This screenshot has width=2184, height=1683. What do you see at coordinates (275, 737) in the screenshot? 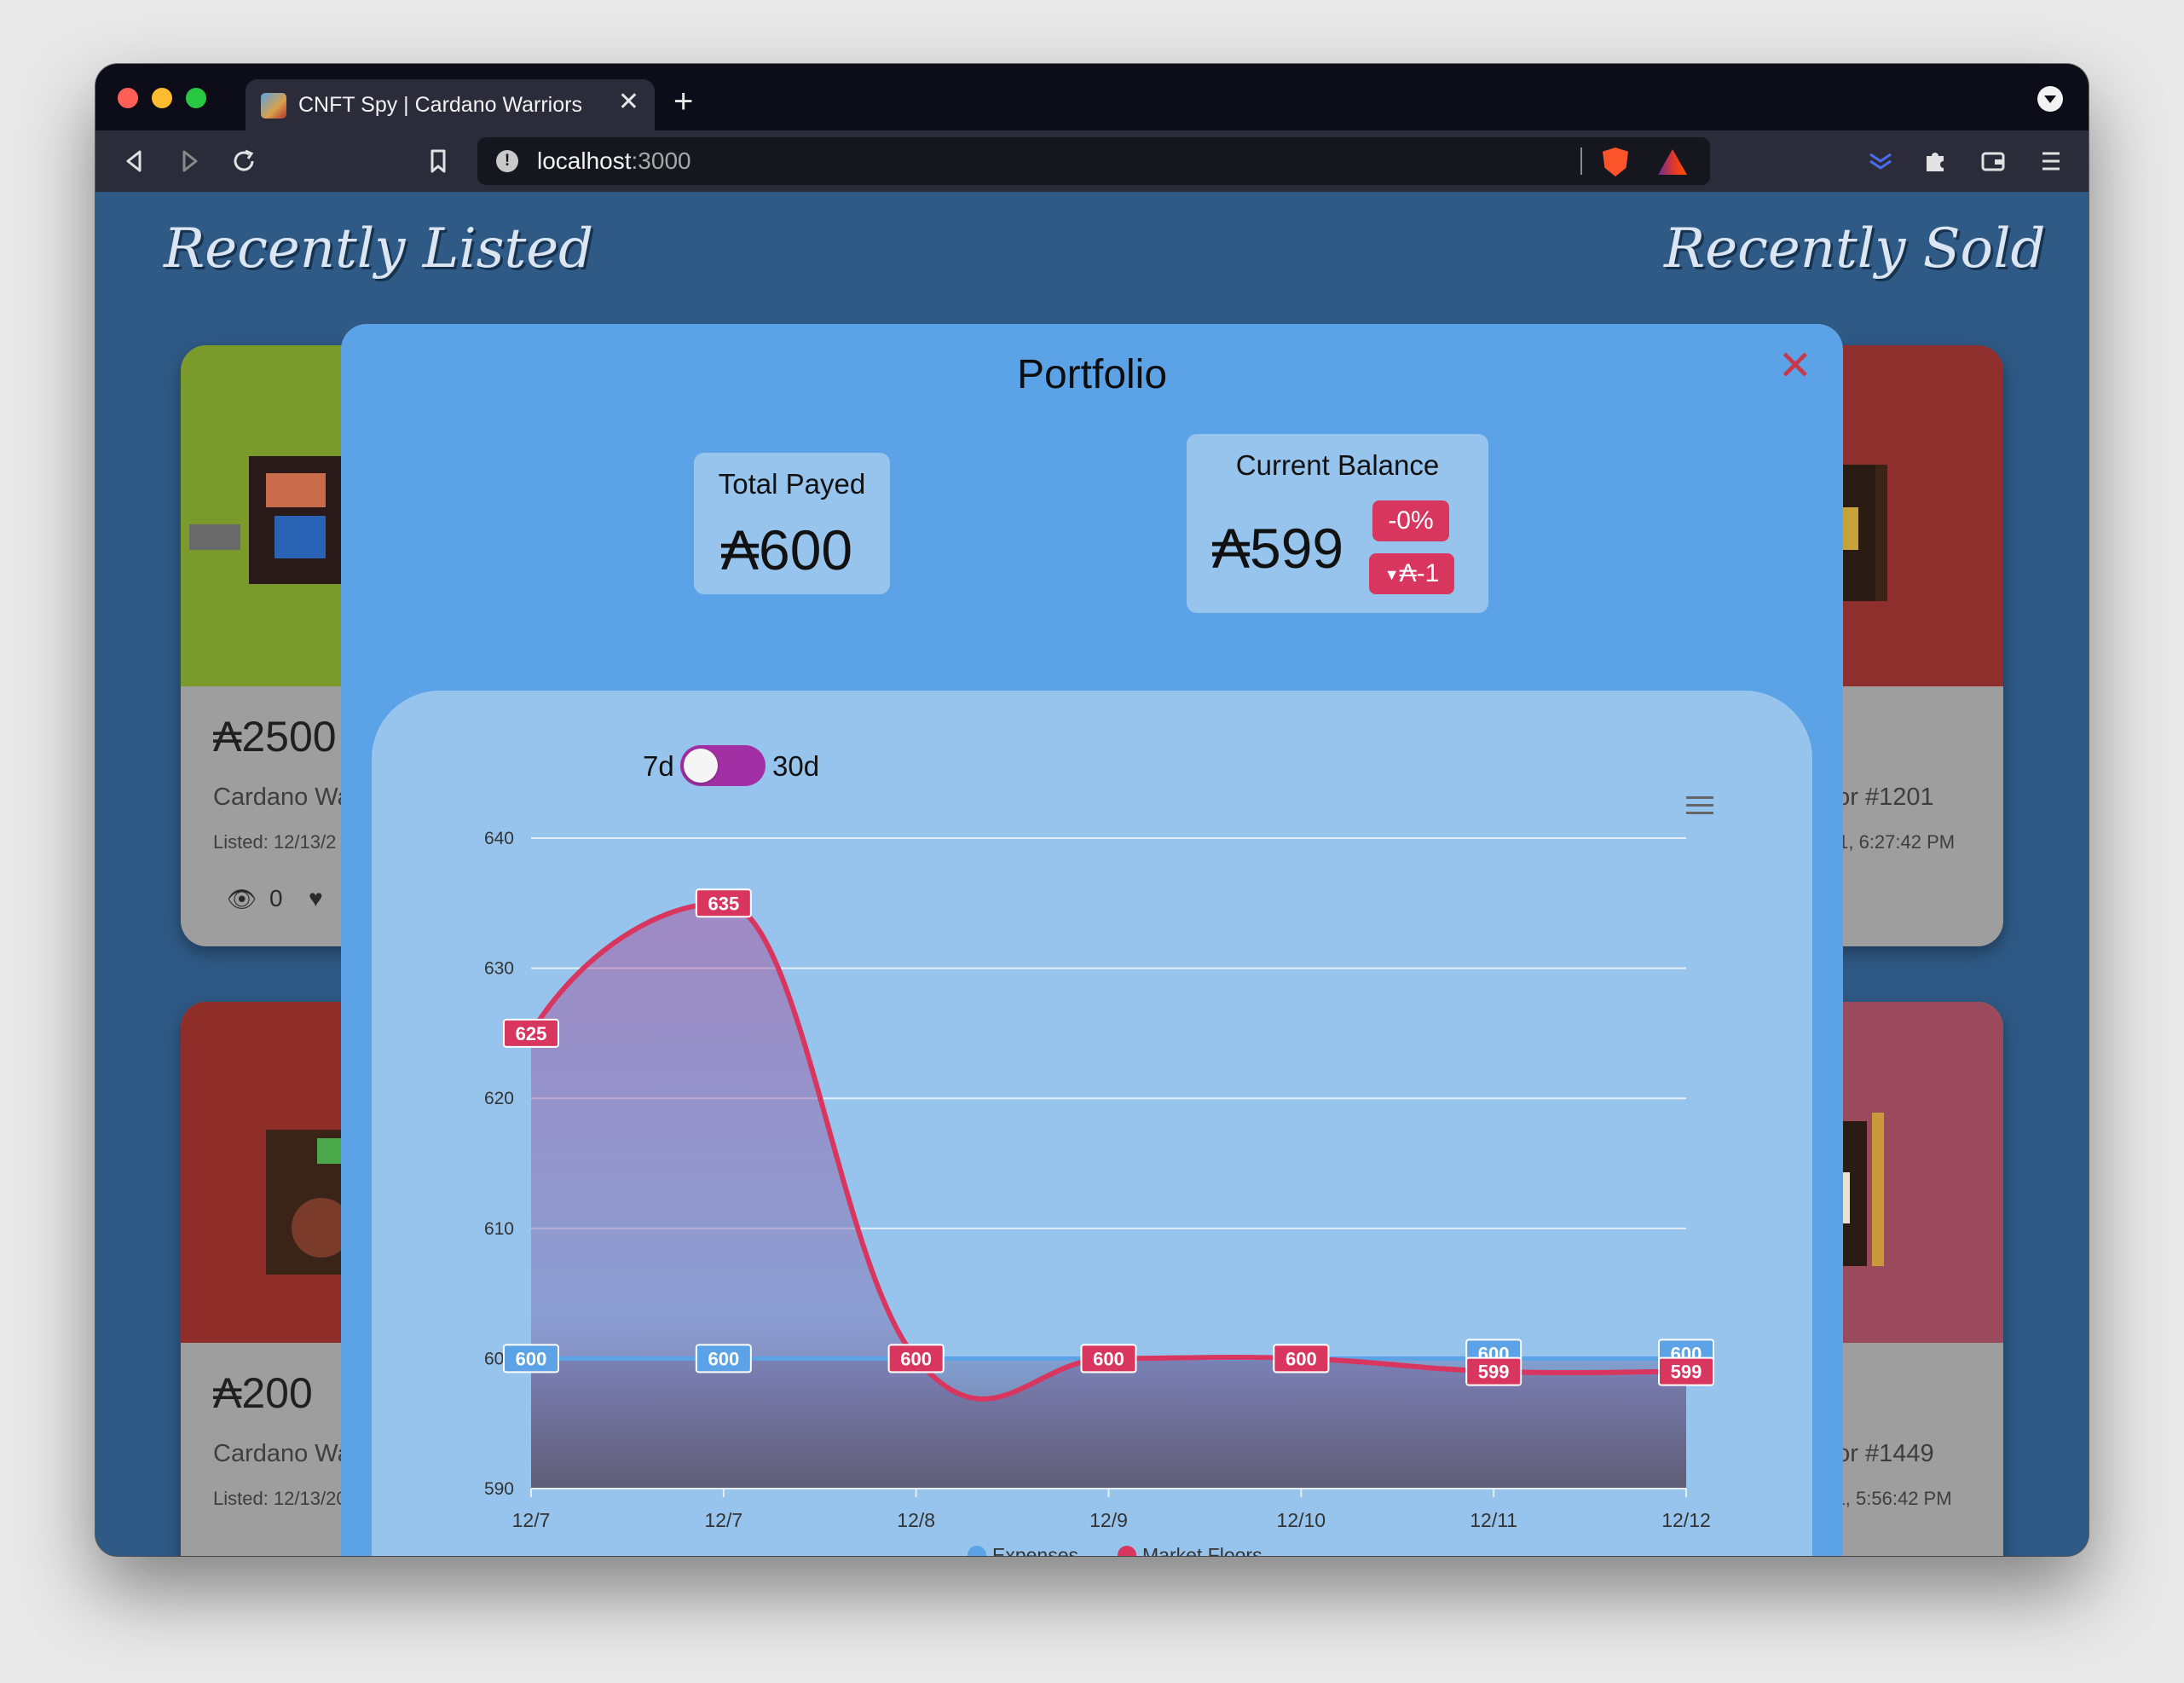
I see `card-price: ₳2500` at bounding box center [275, 737].